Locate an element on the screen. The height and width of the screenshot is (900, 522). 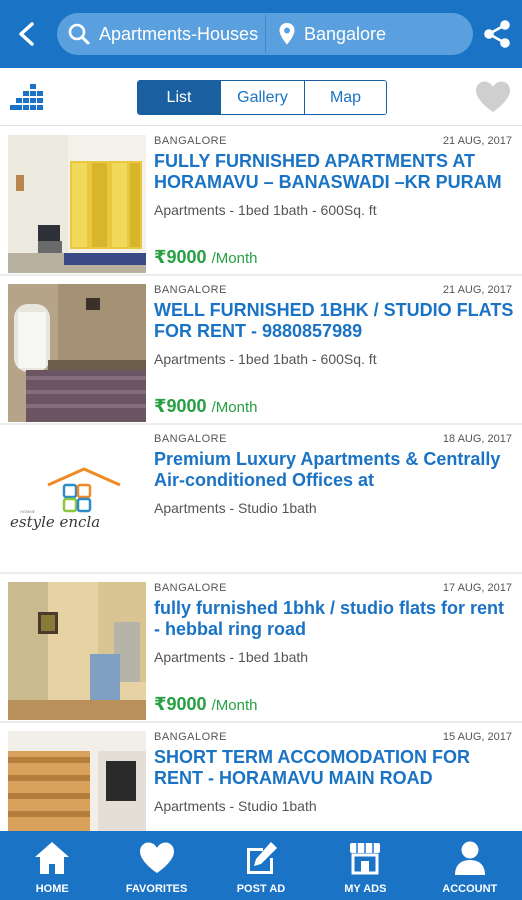
search-bar: Apartments-Houses Bangalore is located at coordinates (265, 34).